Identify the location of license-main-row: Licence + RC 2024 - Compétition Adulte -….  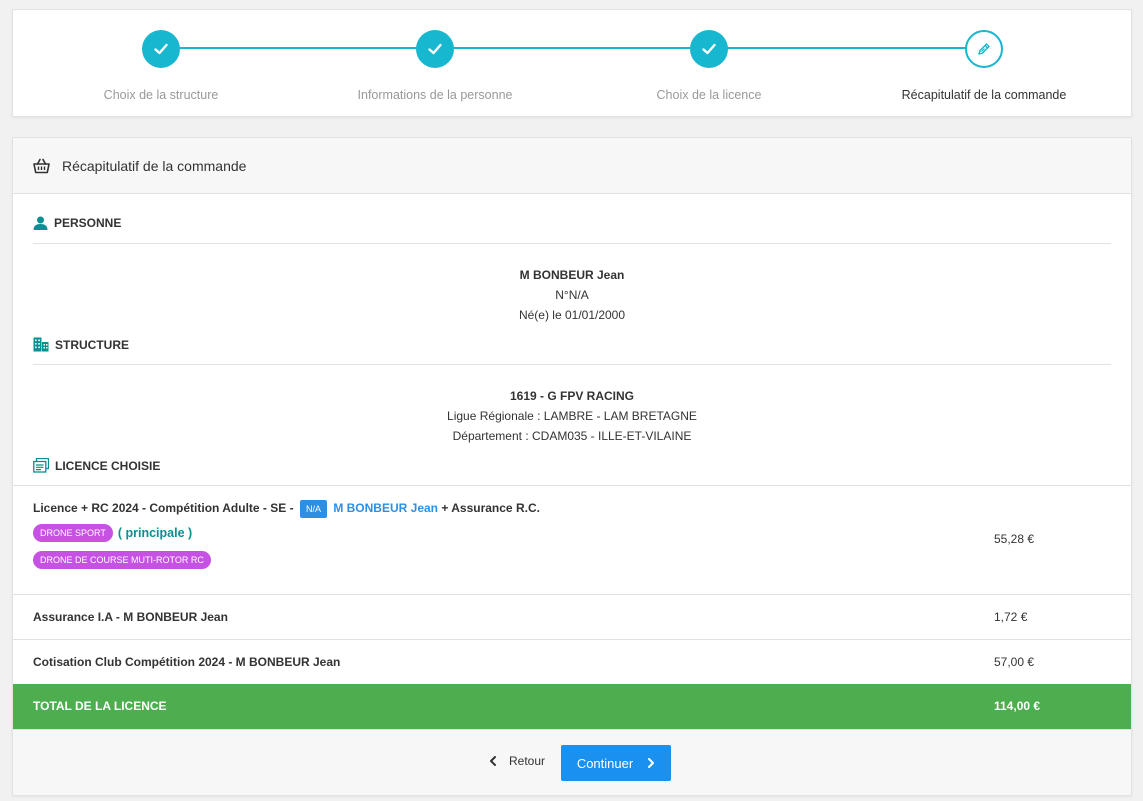
(572, 539).